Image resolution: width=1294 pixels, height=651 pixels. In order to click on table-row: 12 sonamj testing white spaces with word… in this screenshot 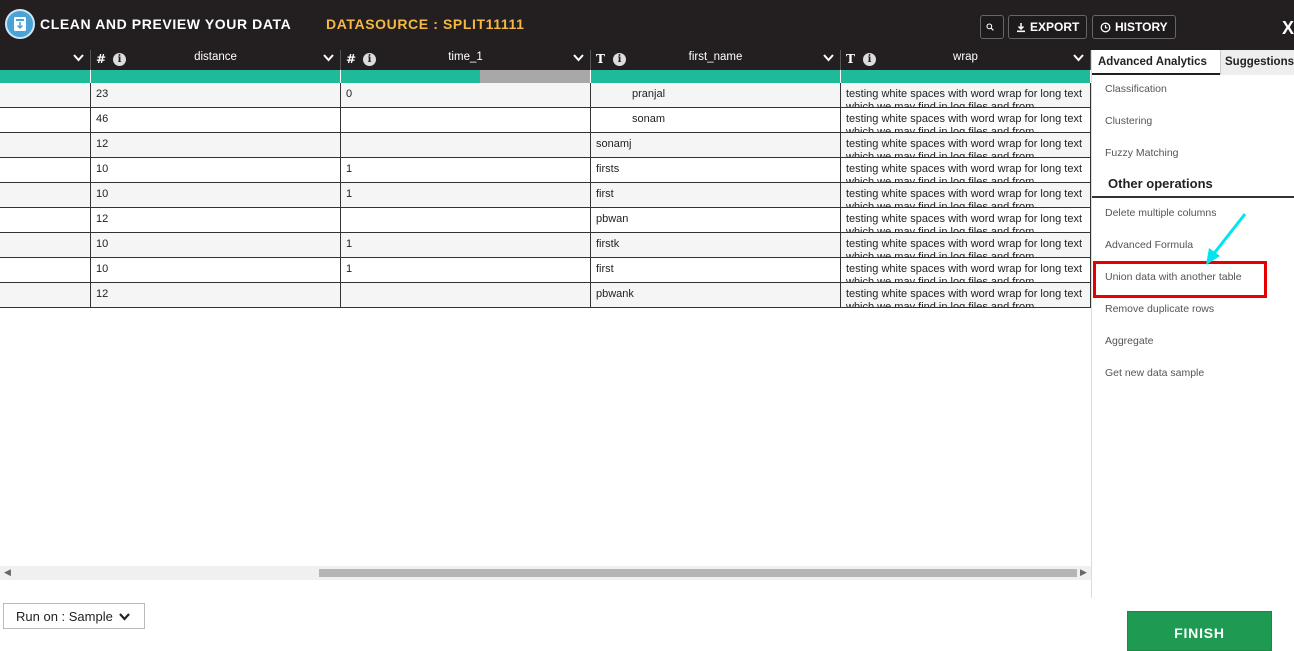, I will do `click(545, 145)`.